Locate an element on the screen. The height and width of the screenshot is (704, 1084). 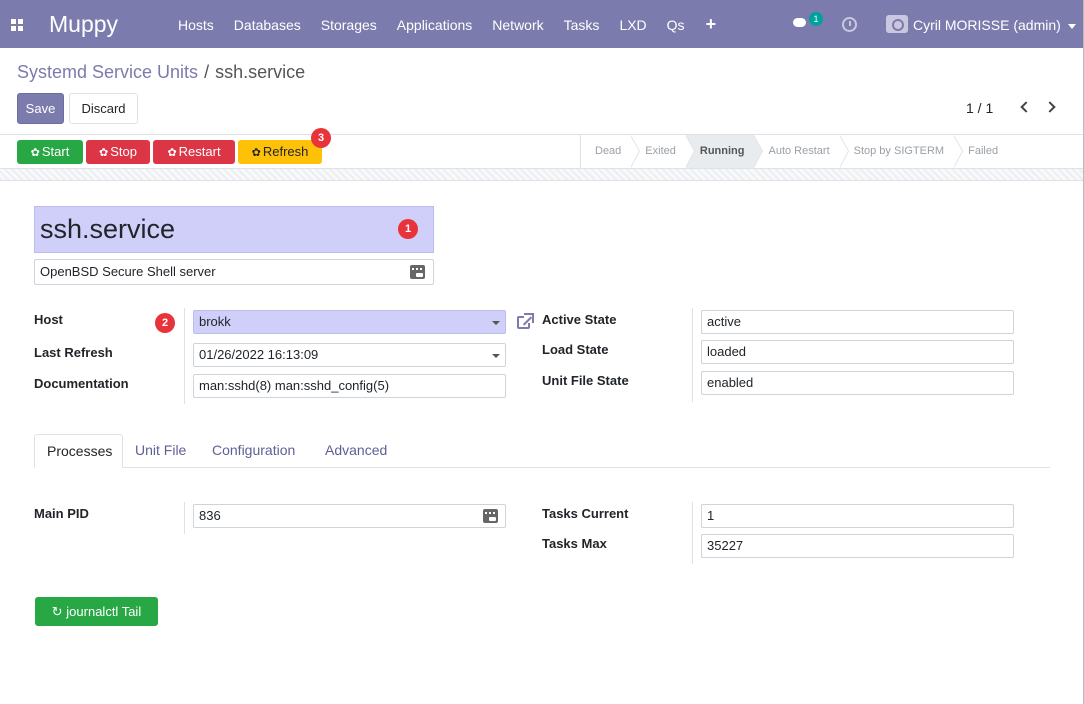
chat-icon: 1 is located at coordinates (808, 21).